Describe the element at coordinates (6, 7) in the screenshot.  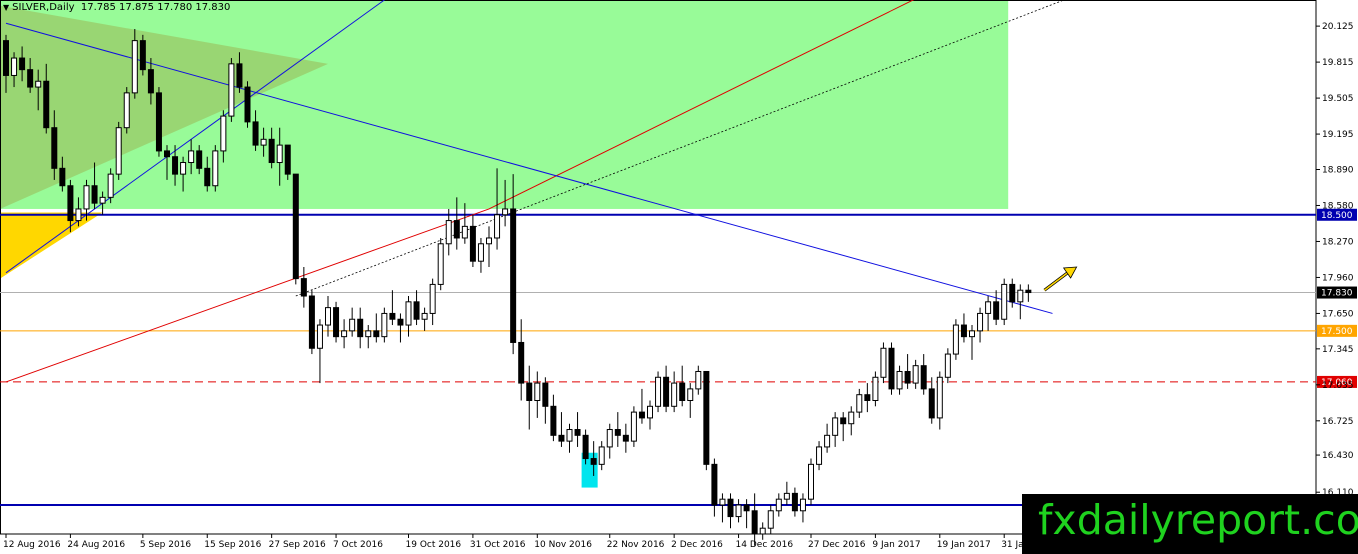
I see `dropdown-triangle-icon: ▼` at that location.